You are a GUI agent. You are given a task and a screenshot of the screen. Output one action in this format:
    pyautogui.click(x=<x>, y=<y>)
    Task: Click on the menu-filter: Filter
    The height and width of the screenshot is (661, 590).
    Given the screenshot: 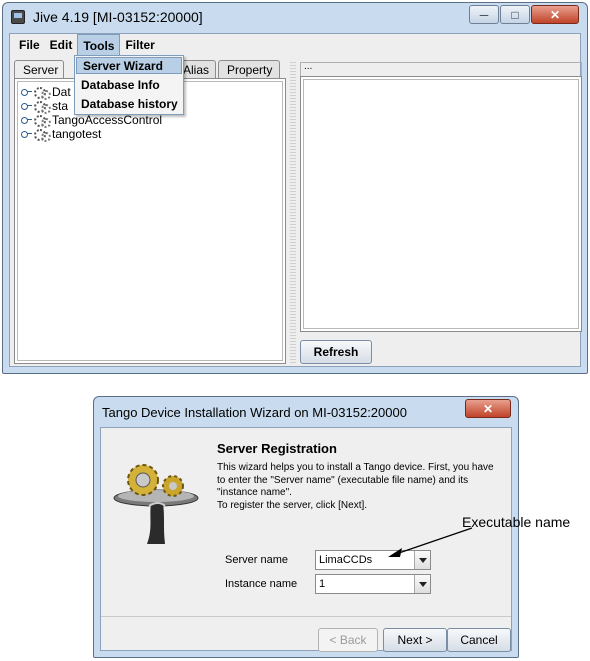 What is the action you would take?
    pyautogui.click(x=139, y=45)
    